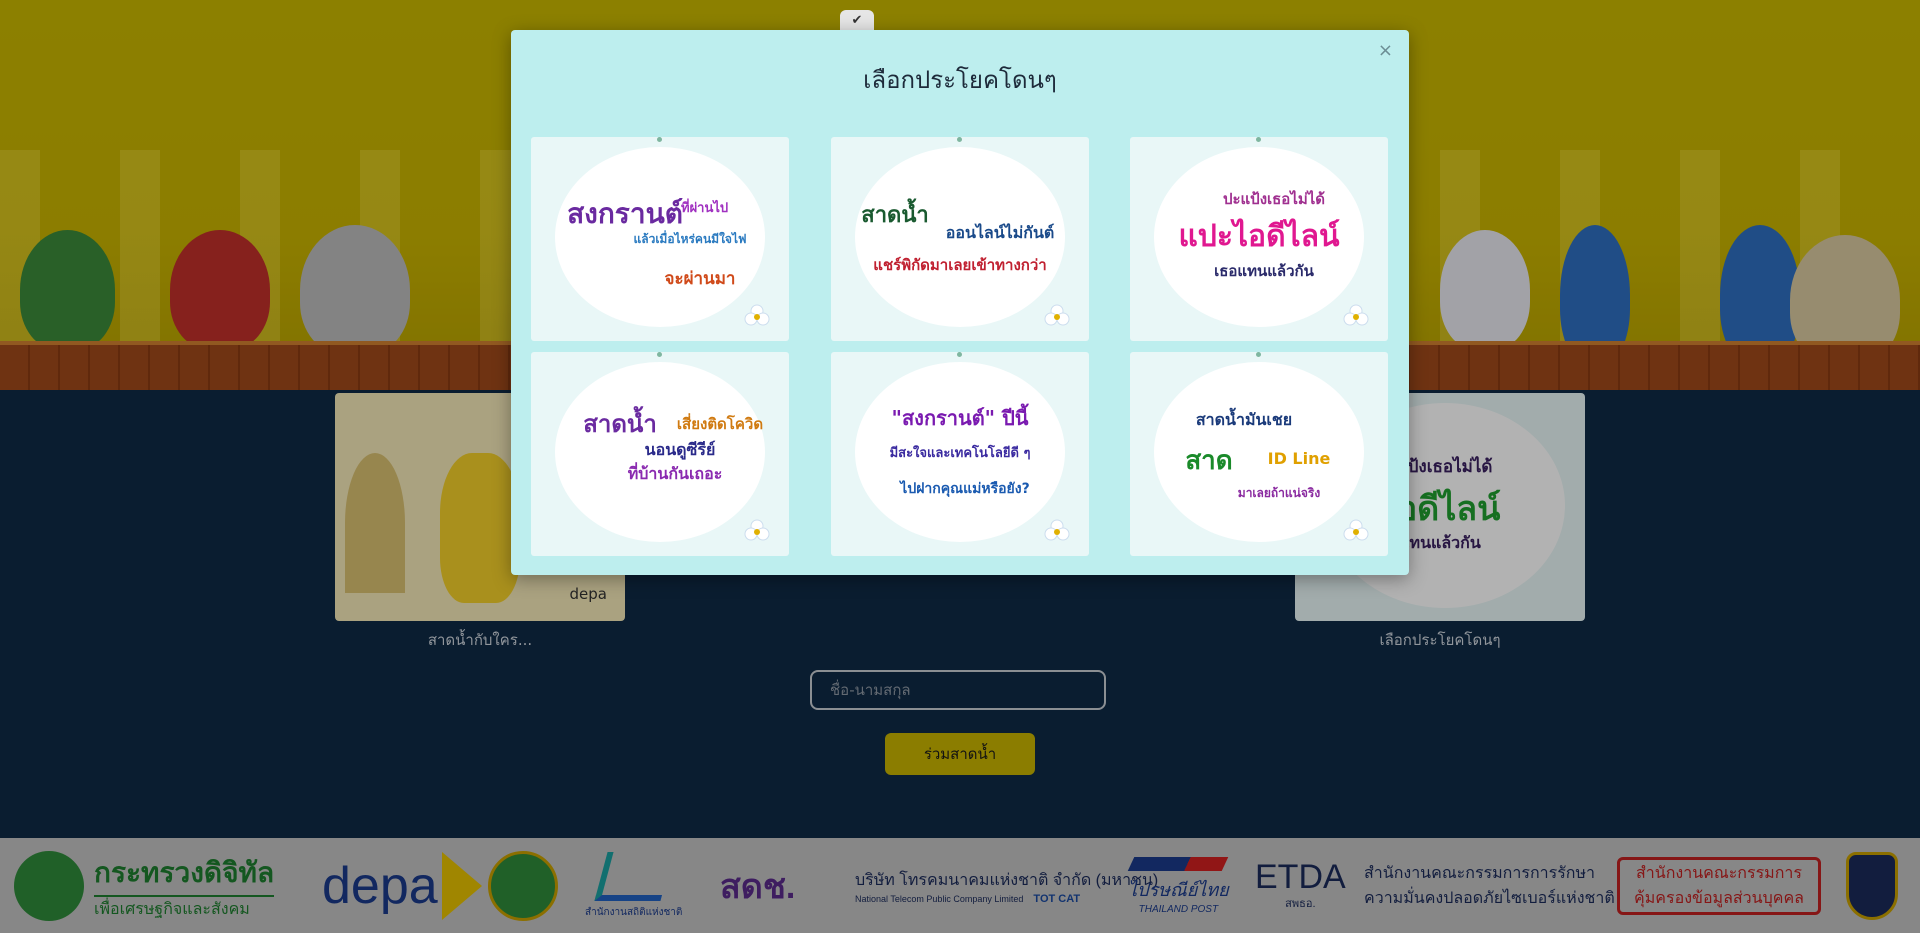  Describe the element at coordinates (675, 473) in the screenshot. I see `option-line: ที่บ้านกันเถอะ` at that location.